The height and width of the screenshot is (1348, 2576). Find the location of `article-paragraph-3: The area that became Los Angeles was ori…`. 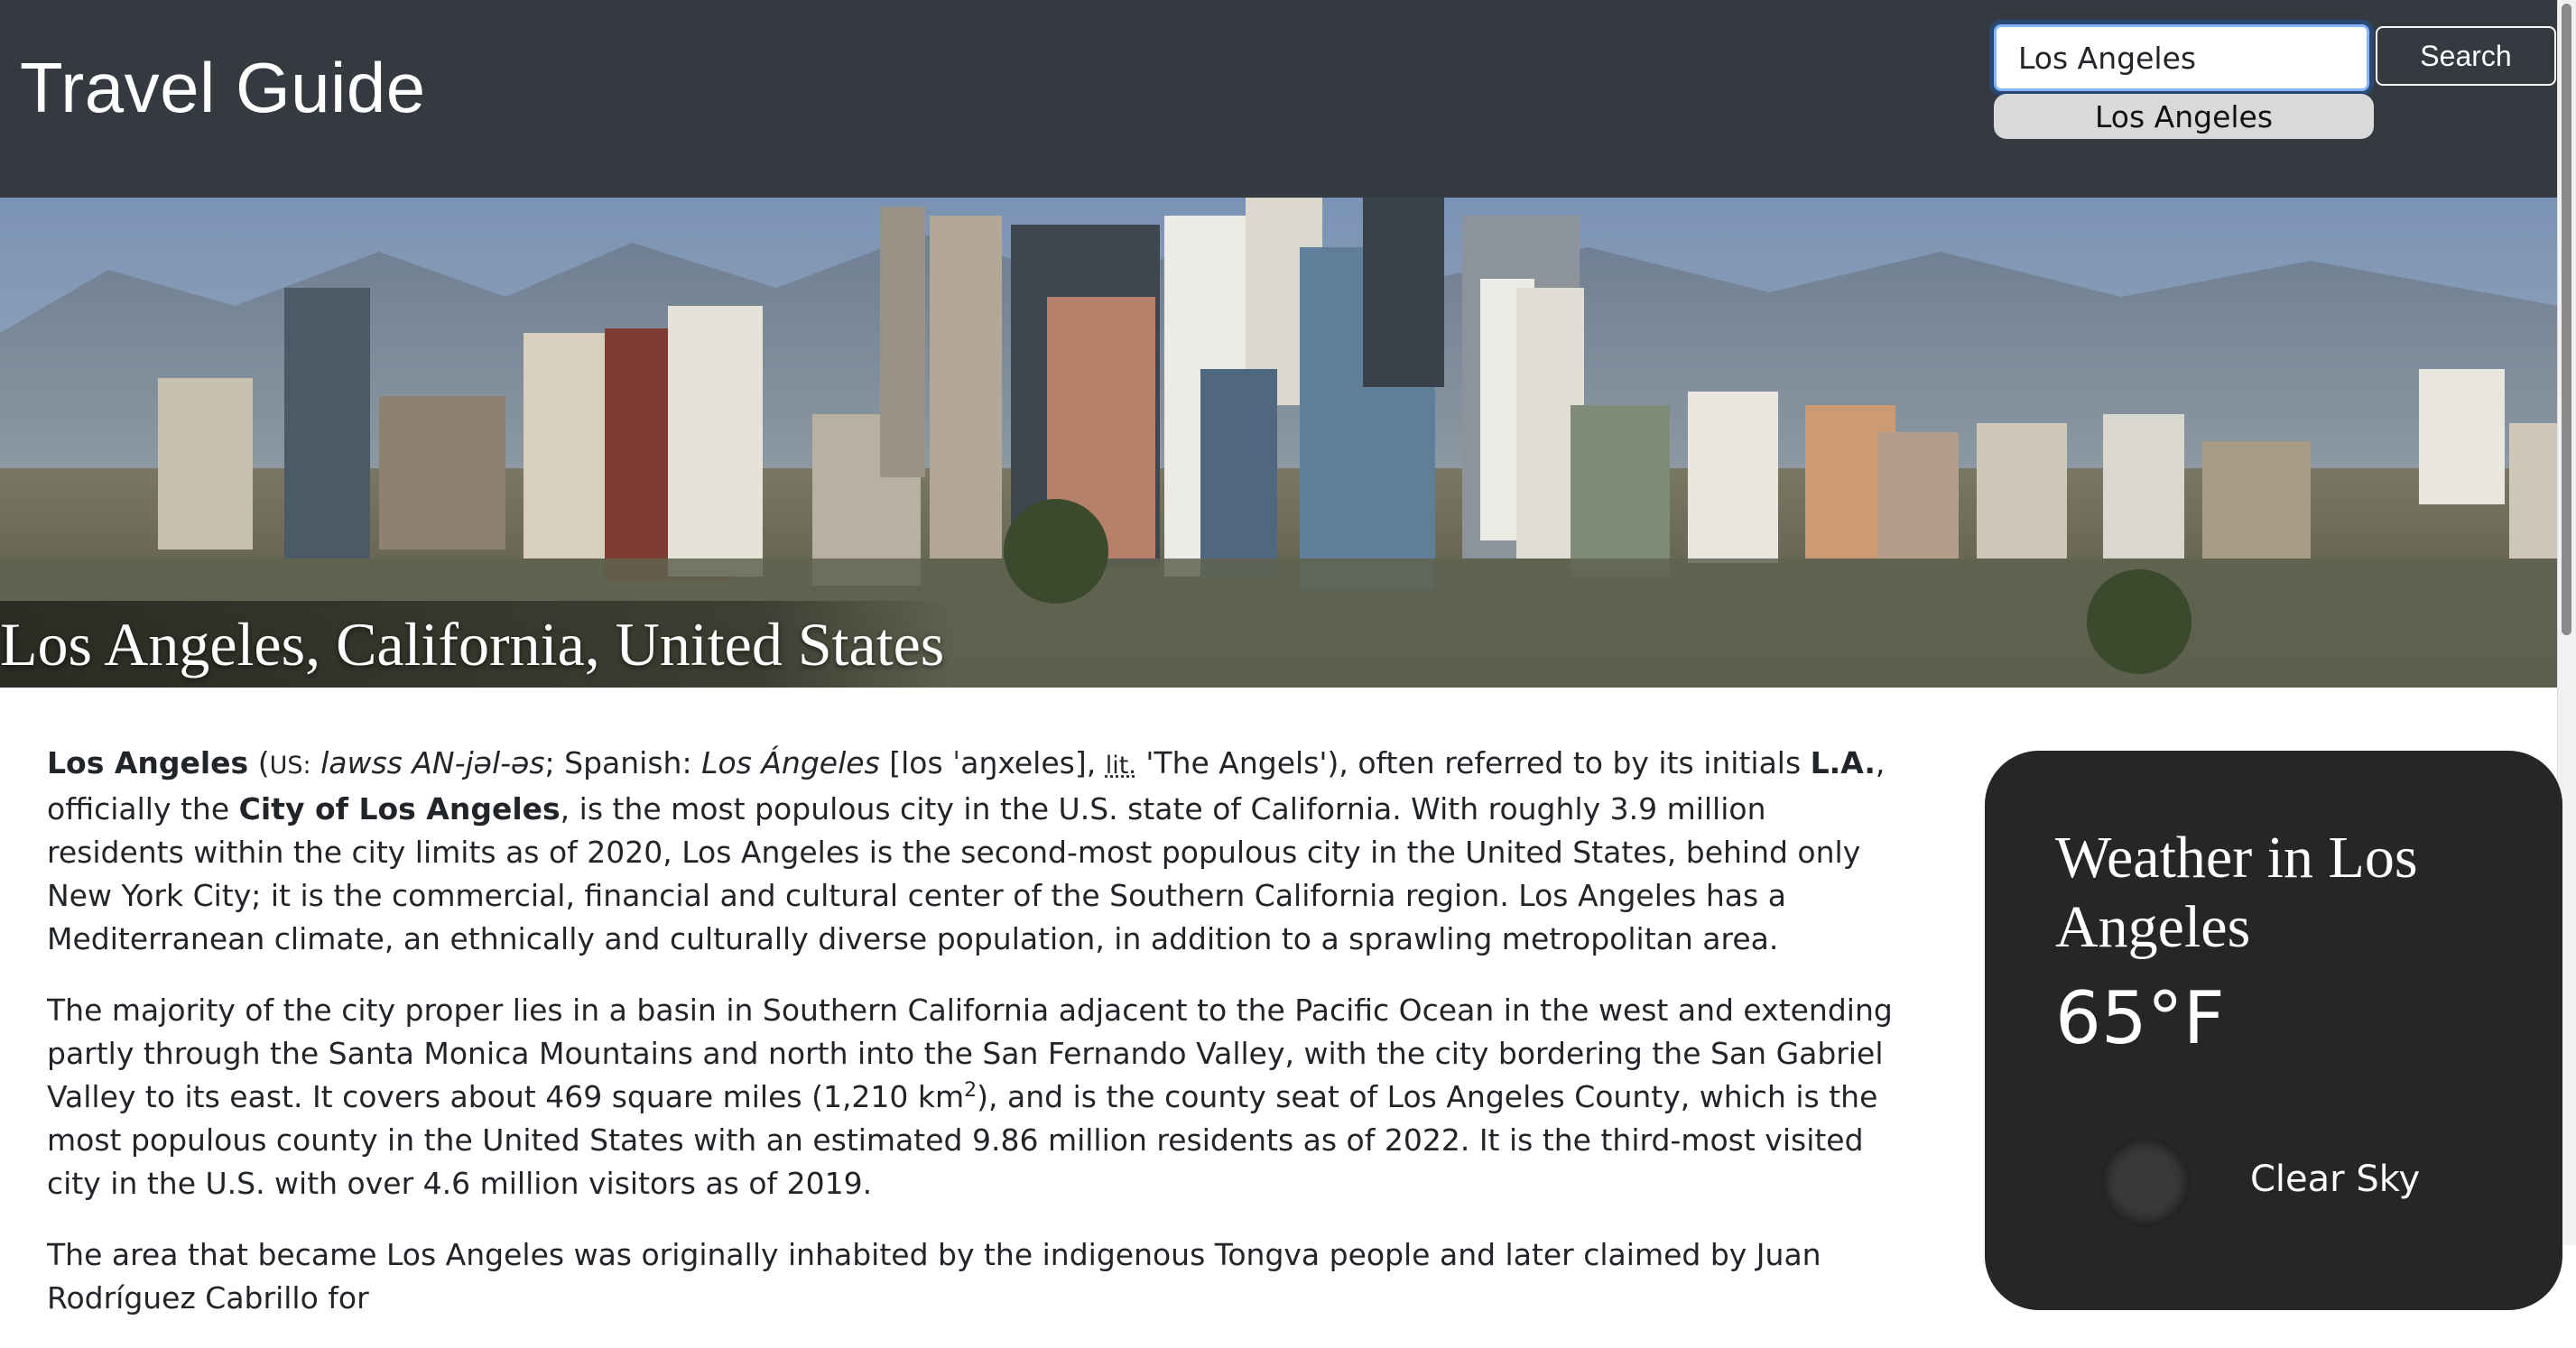

article-paragraph-3: The area that became Los Angeles was ori… is located at coordinates (934, 1276).